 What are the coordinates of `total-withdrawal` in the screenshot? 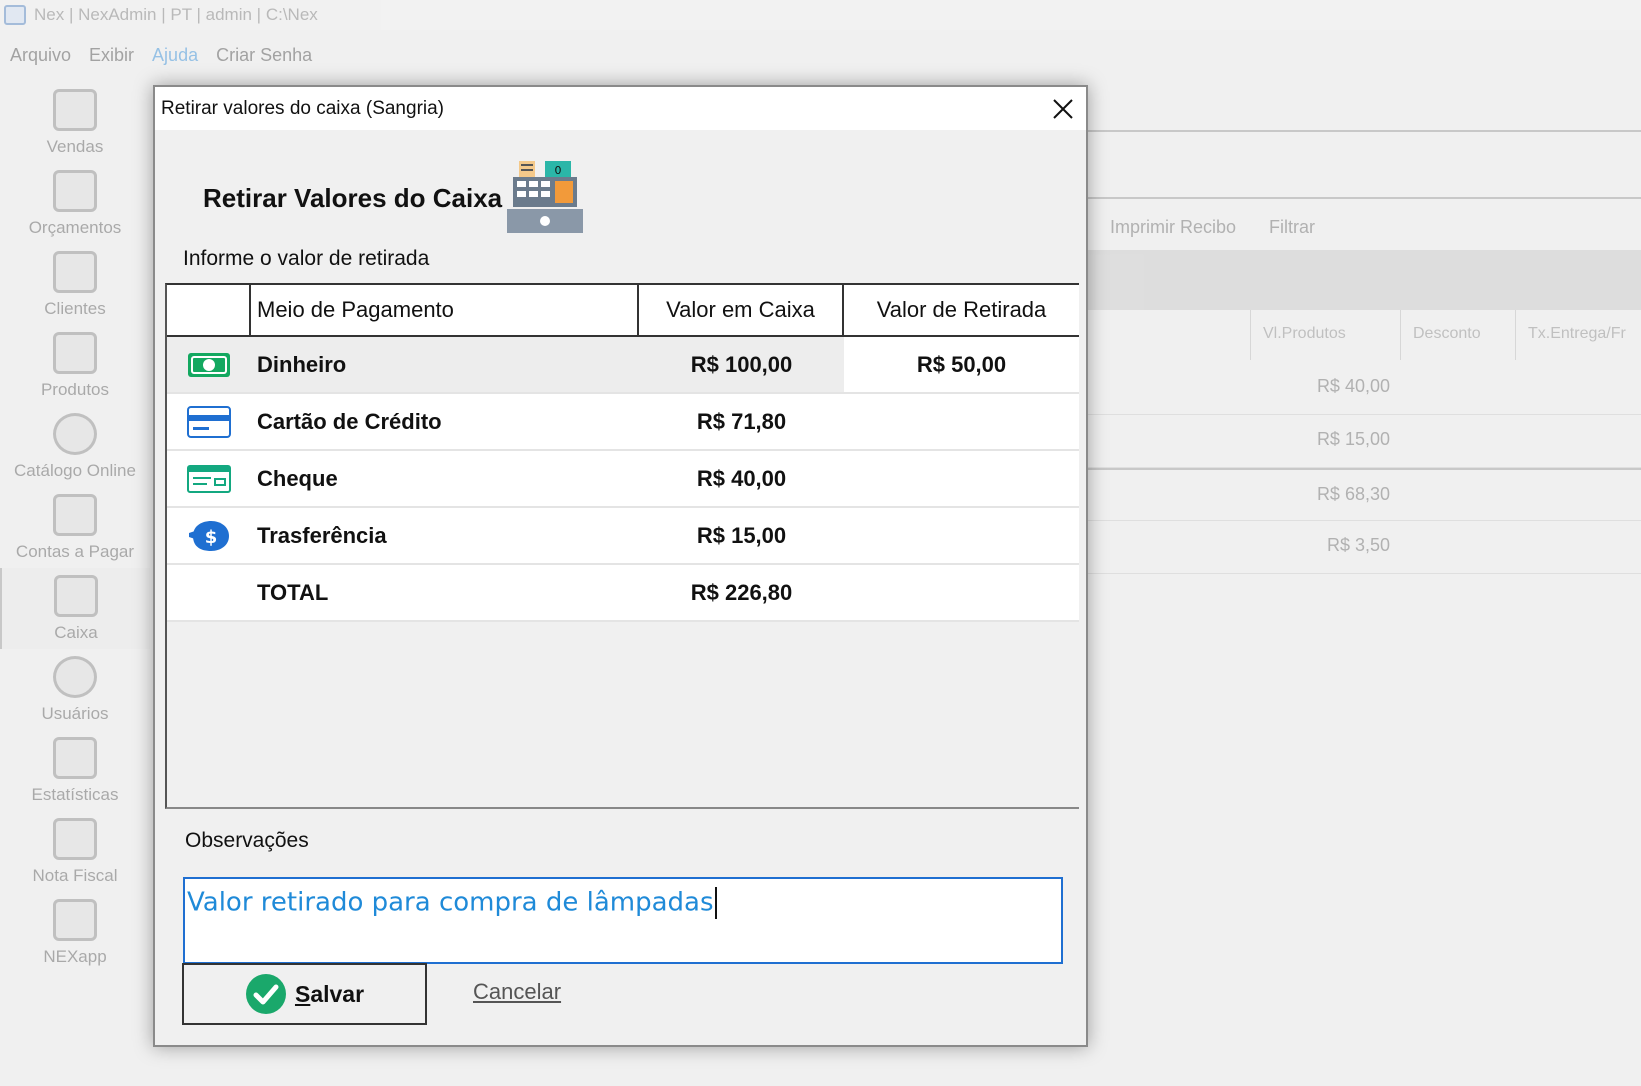 It's located at (961, 592).